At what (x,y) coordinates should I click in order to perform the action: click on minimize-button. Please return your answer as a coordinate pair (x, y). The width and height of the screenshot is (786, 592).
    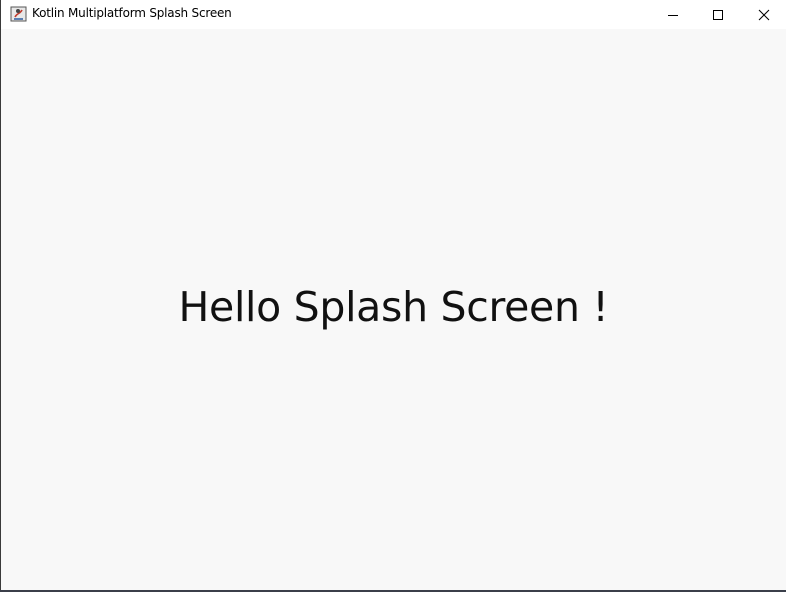
    Looking at the image, I should click on (673, 14).